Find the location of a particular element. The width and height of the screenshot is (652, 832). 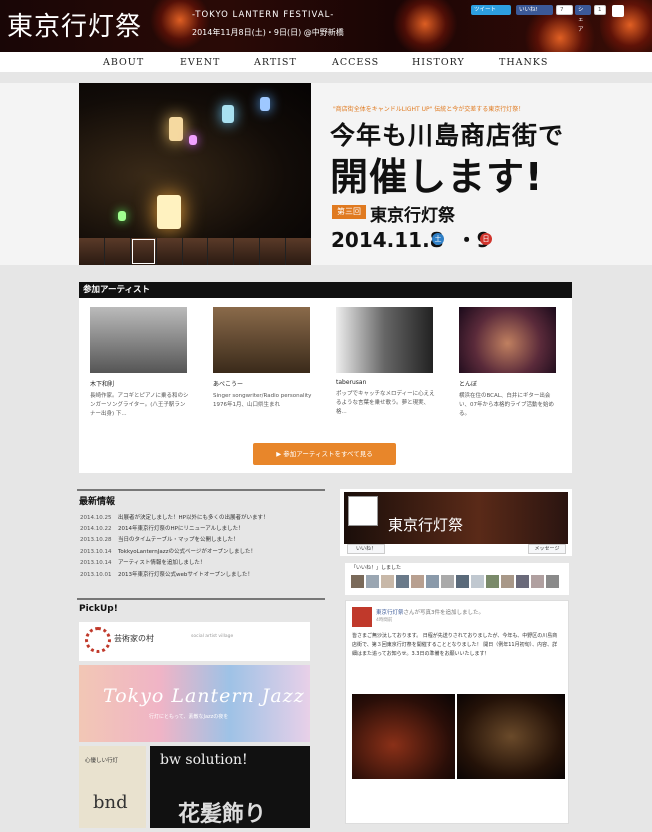

facebook-page-name: 東京行灯祭 is located at coordinates (425, 524).